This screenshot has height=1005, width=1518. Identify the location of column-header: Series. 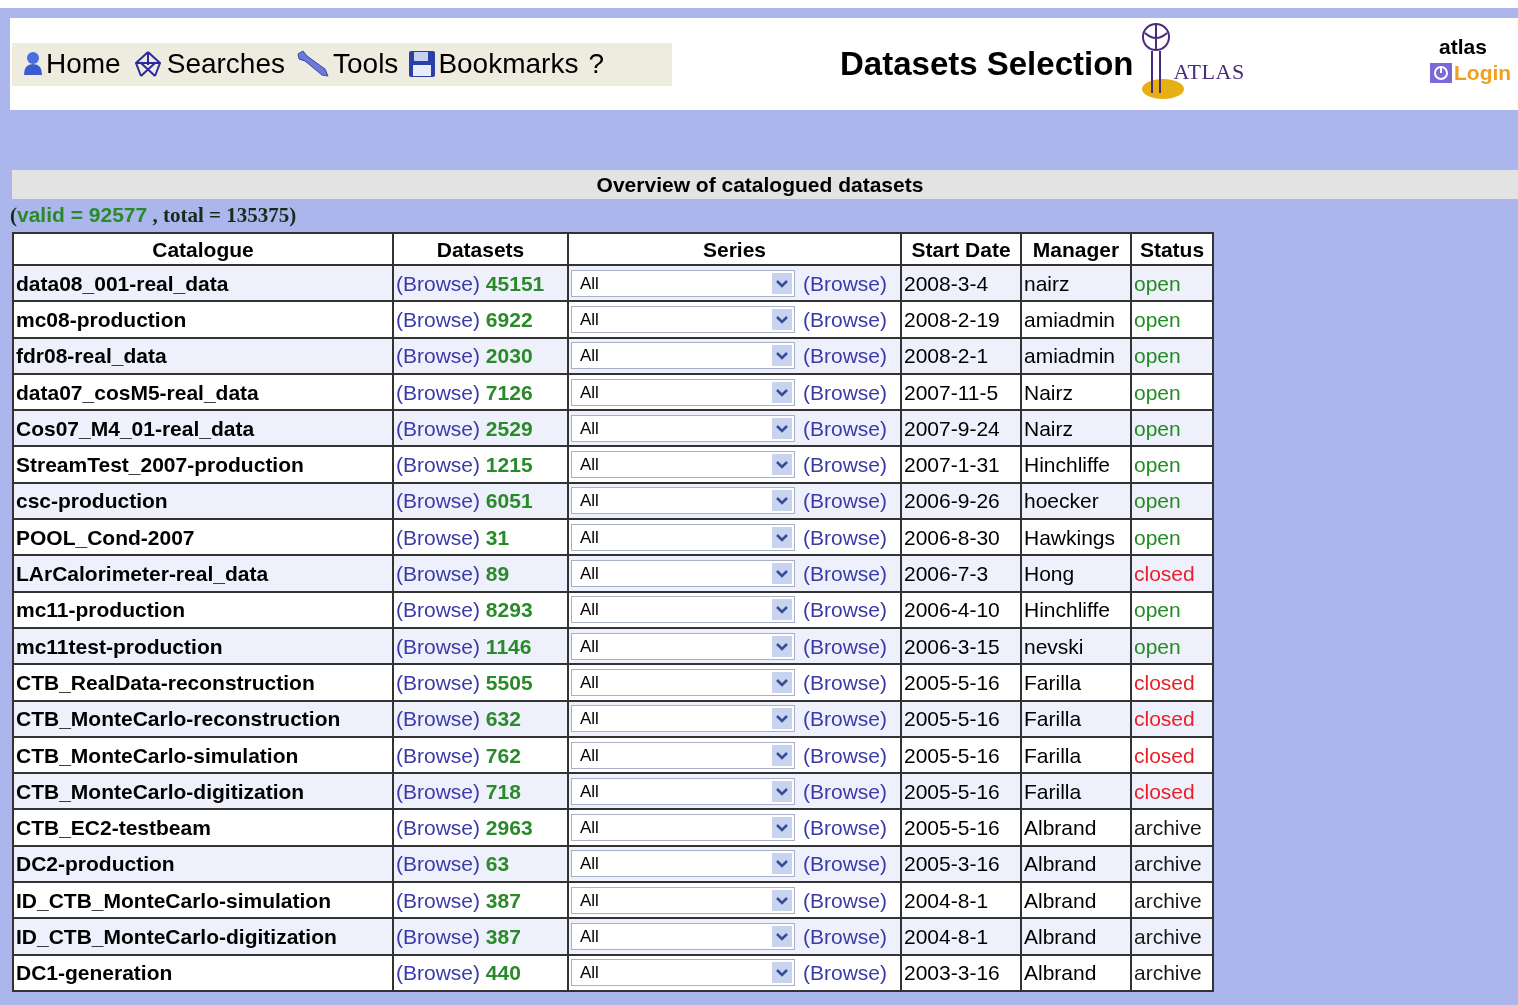
(734, 249).